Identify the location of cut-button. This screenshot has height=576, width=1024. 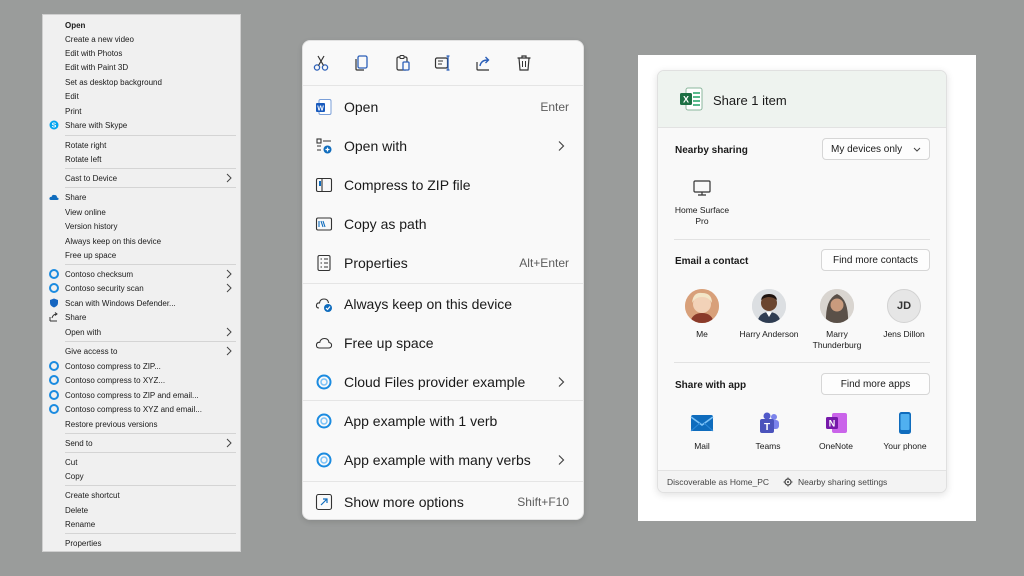
(321, 63).